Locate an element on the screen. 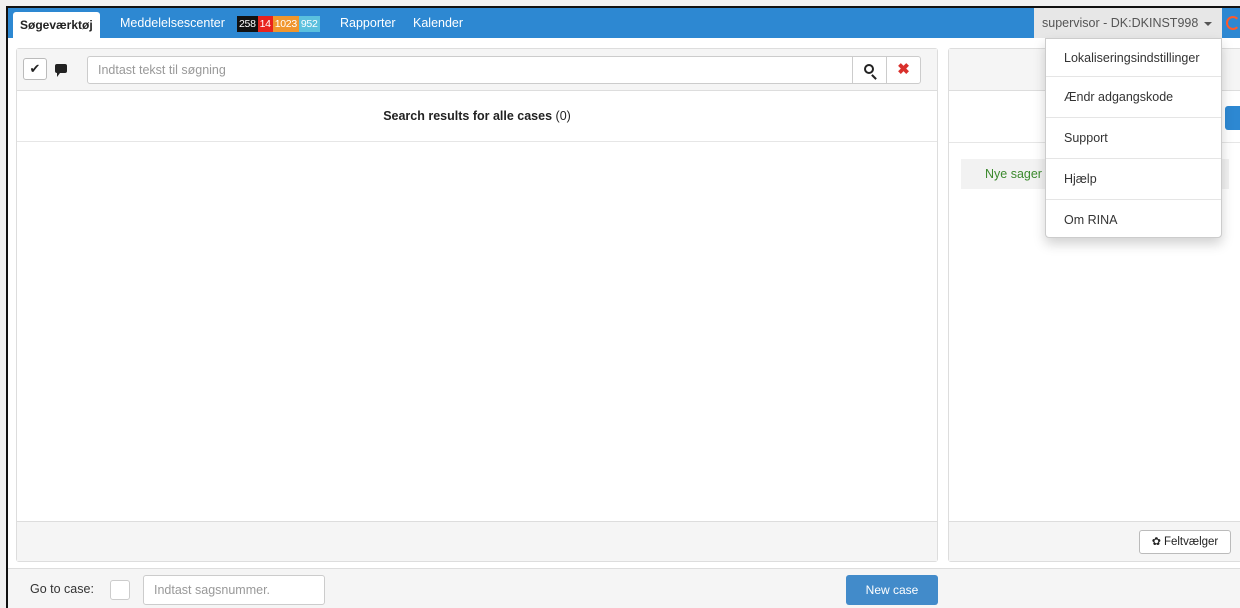 Image resolution: width=1240 pixels, height=608 pixels. comment-icon is located at coordinates (61, 70).